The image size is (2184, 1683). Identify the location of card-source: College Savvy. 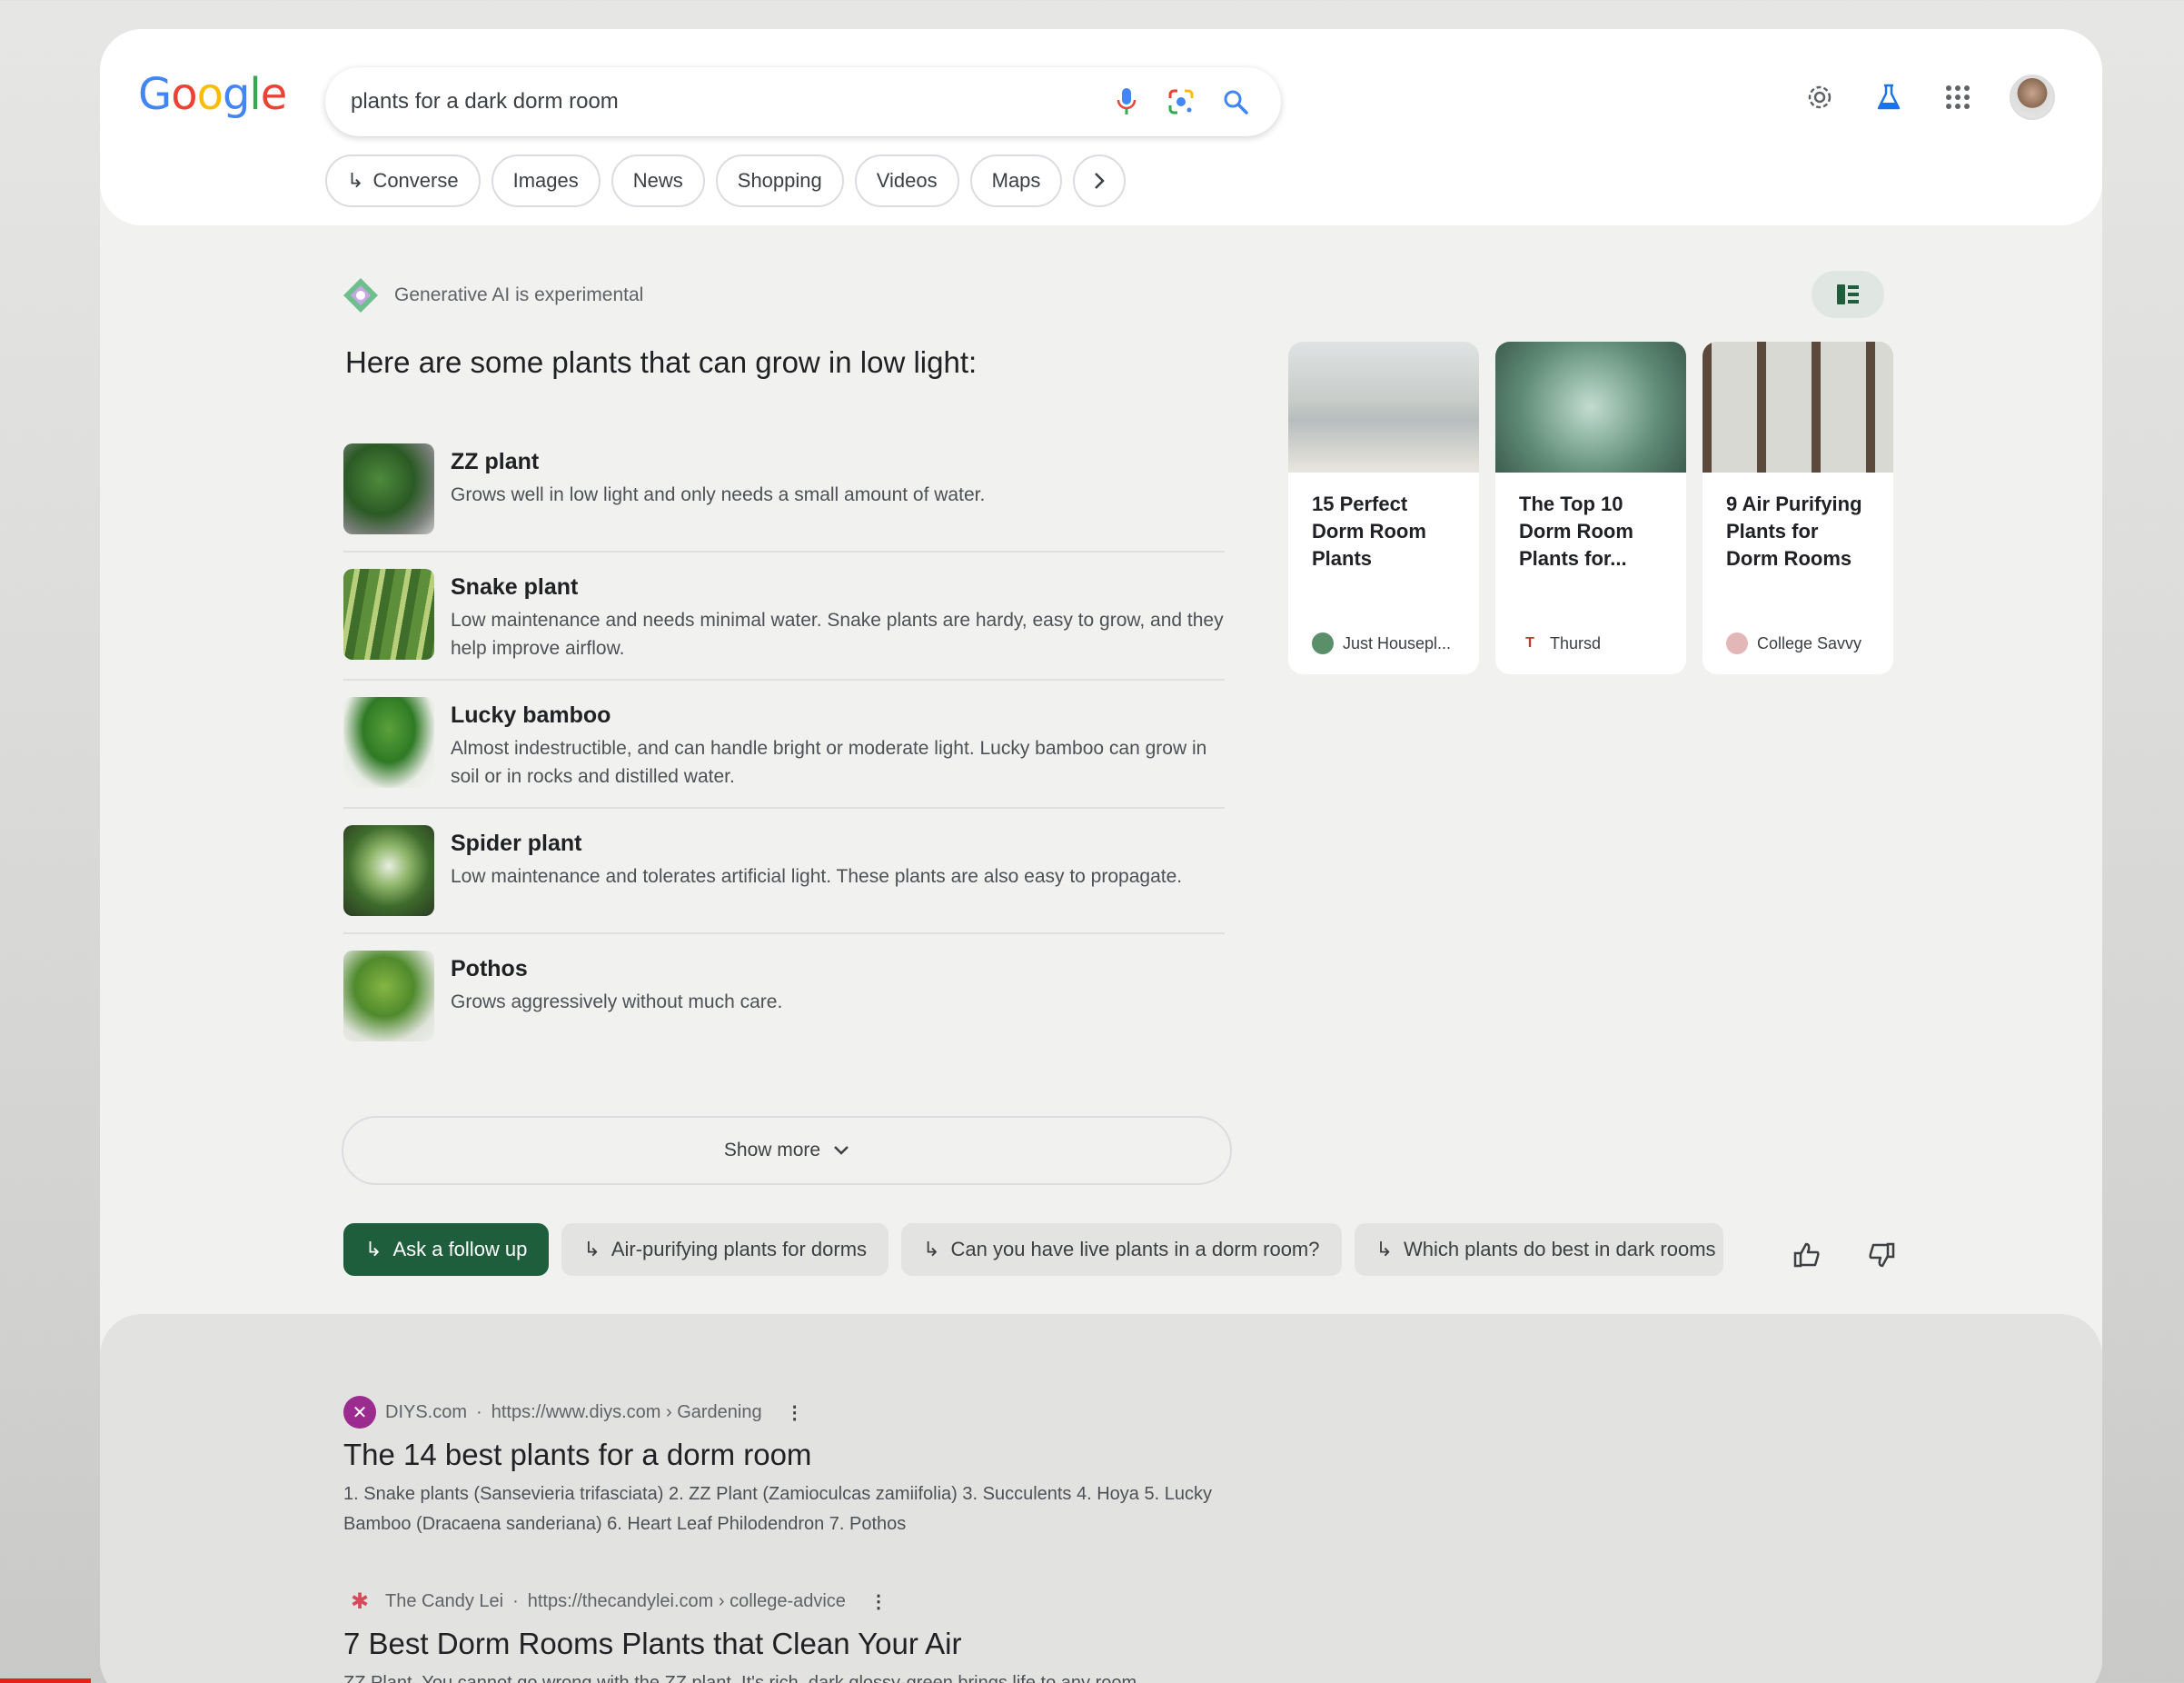
(1793, 643).